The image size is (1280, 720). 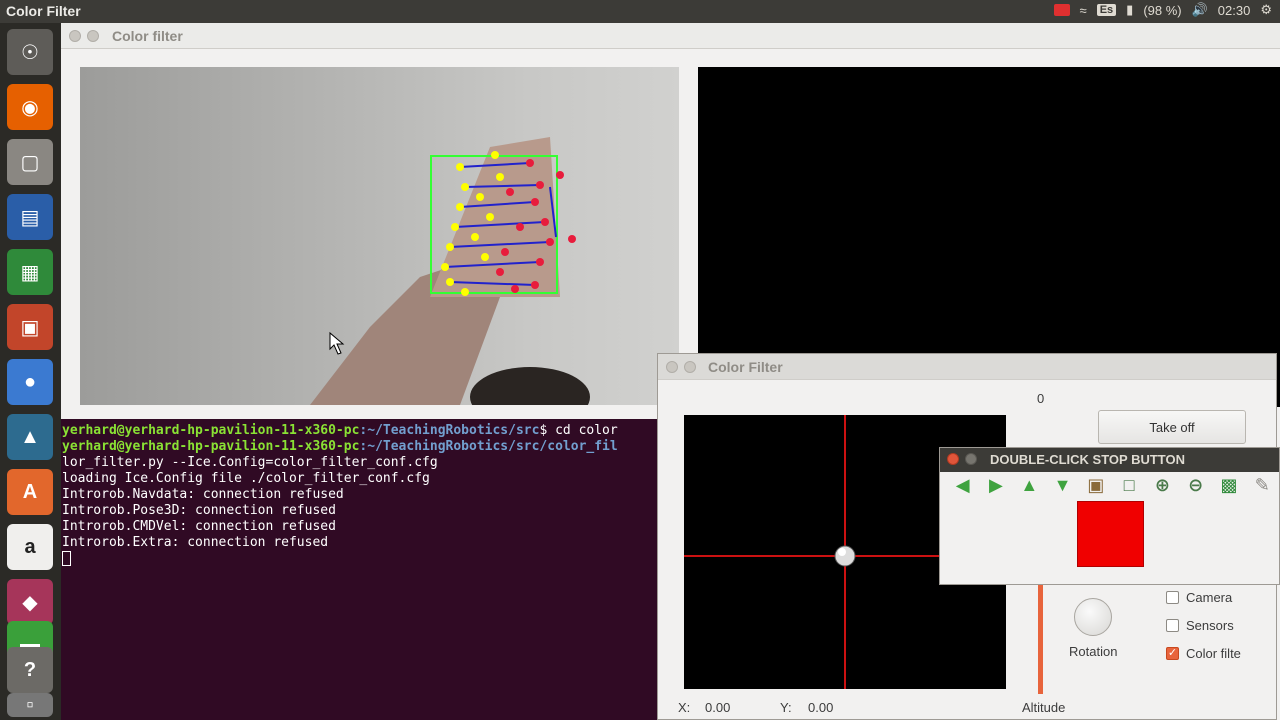 I want to click on battery-percent: (98 %), so click(x=1162, y=10).